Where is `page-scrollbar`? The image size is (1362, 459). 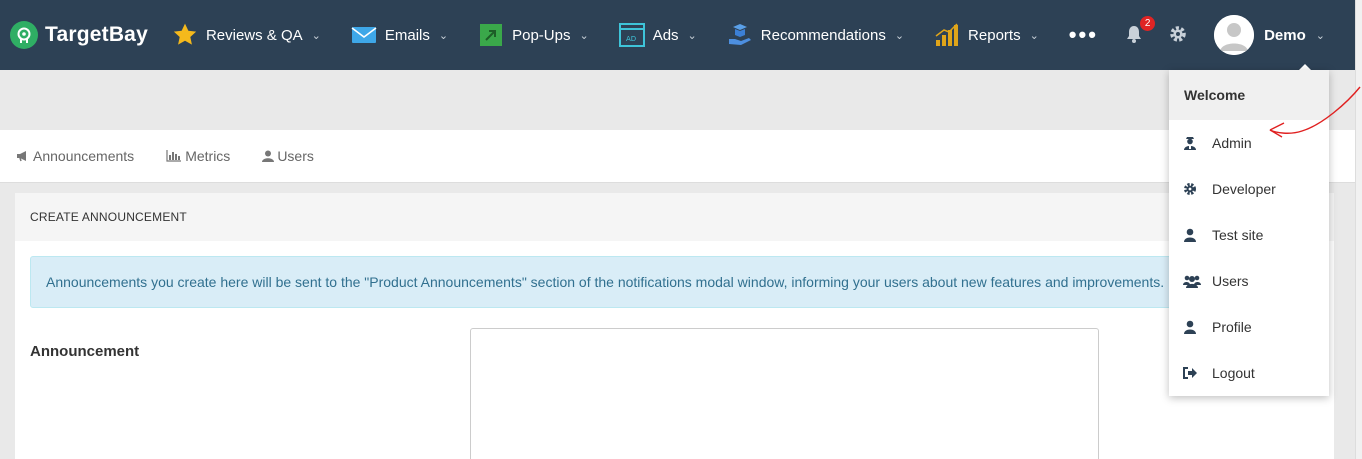
page-scrollbar is located at coordinates (1358, 229).